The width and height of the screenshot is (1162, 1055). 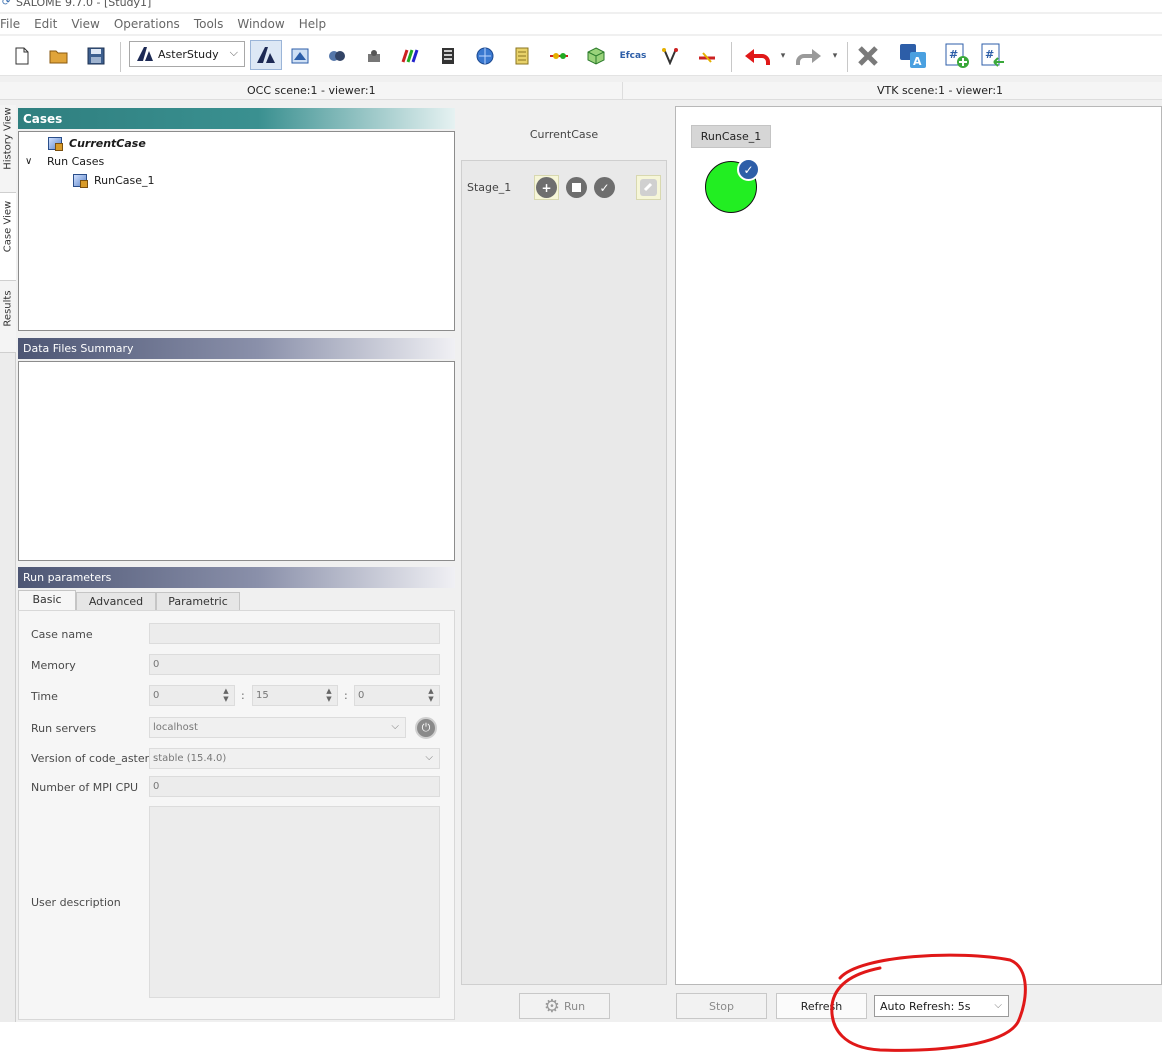 What do you see at coordinates (546, 187) in the screenshot?
I see `add-stage-icon: +` at bounding box center [546, 187].